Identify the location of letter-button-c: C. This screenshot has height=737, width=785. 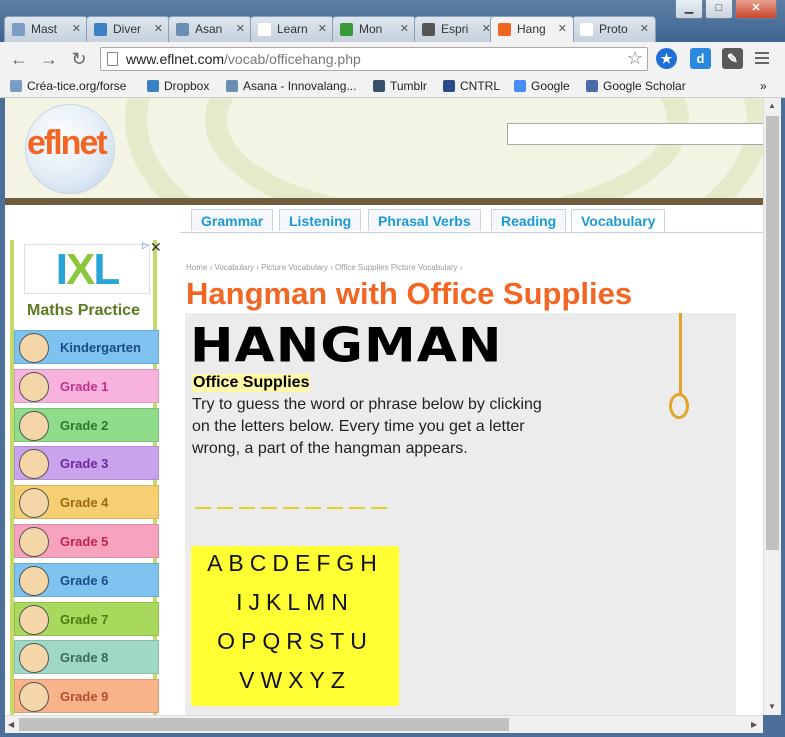
(261, 563).